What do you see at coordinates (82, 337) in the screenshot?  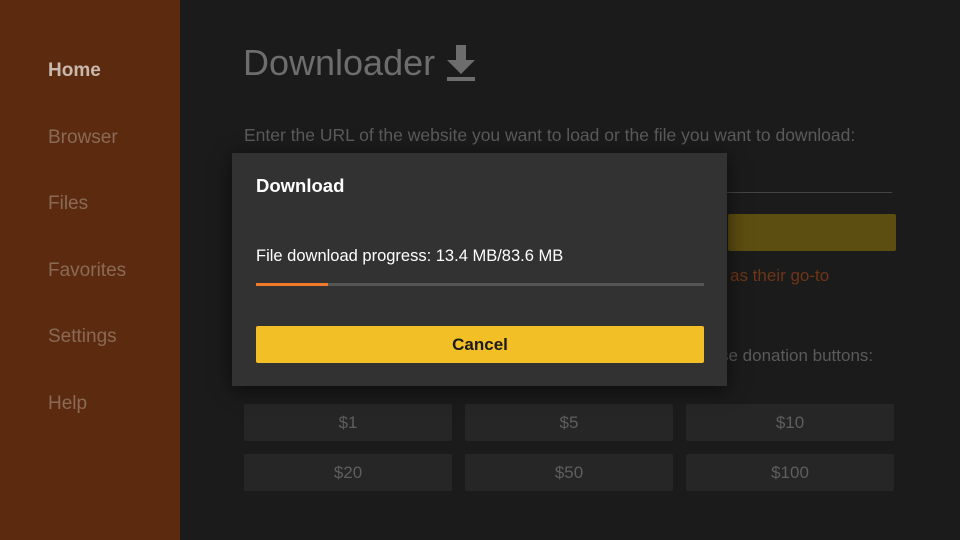 I see `sidebar-item-settings: Settings` at bounding box center [82, 337].